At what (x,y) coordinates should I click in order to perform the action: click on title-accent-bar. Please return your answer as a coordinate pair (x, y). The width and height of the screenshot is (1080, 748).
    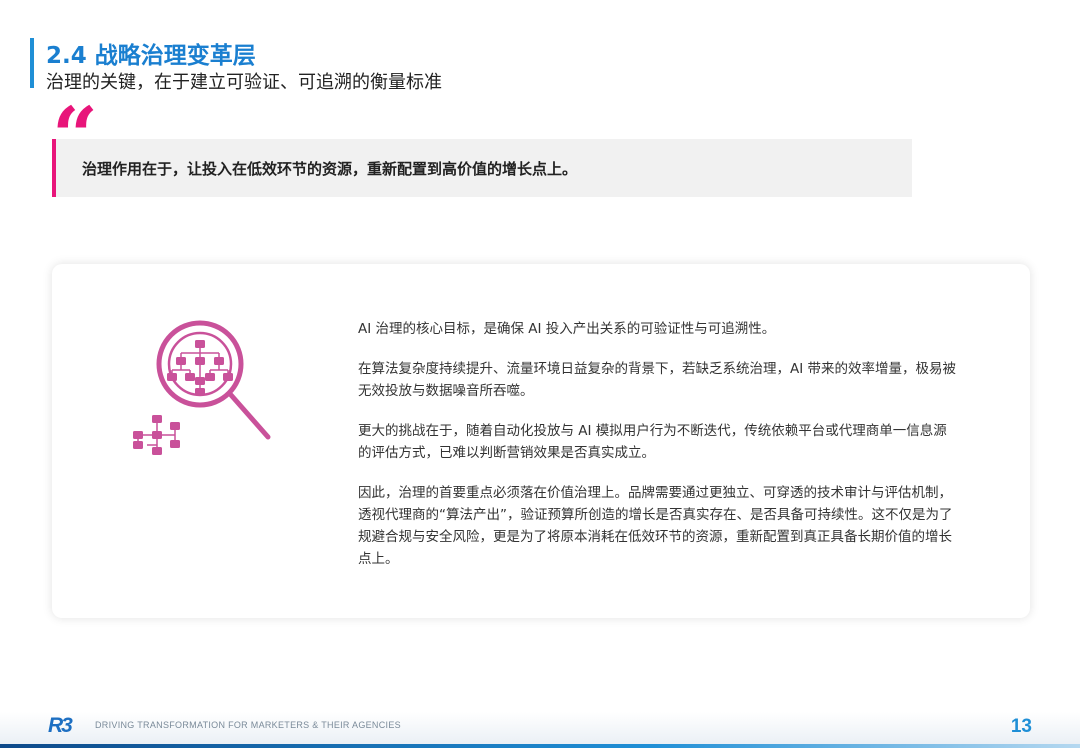
    Looking at the image, I should click on (32, 63).